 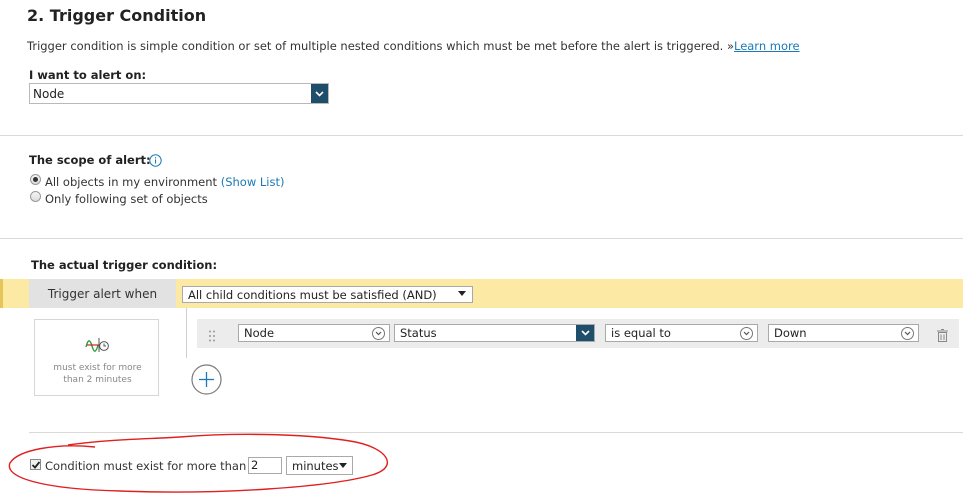 What do you see at coordinates (767, 46) in the screenshot?
I see `learn-more-link: Learn more` at bounding box center [767, 46].